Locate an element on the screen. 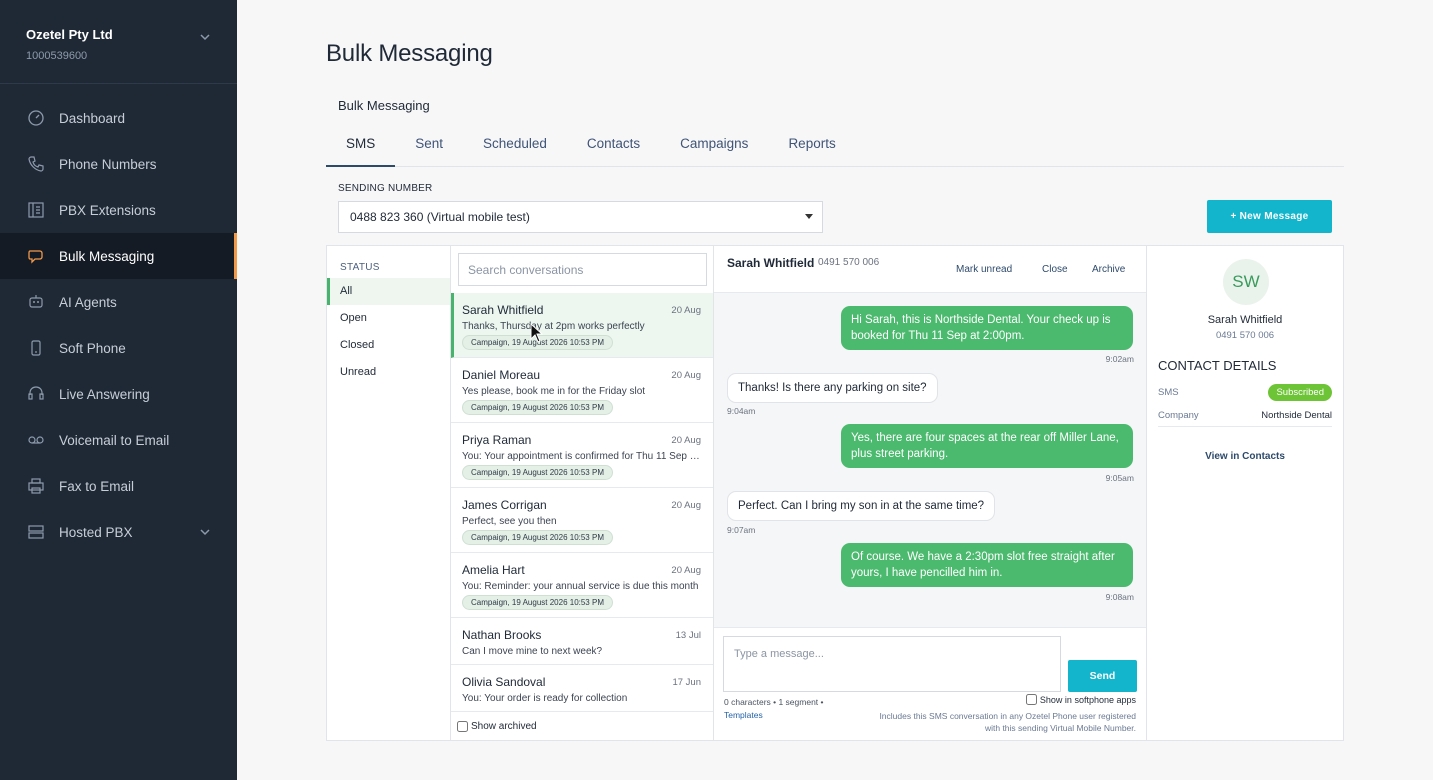 This screenshot has width=1433, height=780. sidebar-item-phone-numbers: Phone Numbers is located at coordinates (118, 164).